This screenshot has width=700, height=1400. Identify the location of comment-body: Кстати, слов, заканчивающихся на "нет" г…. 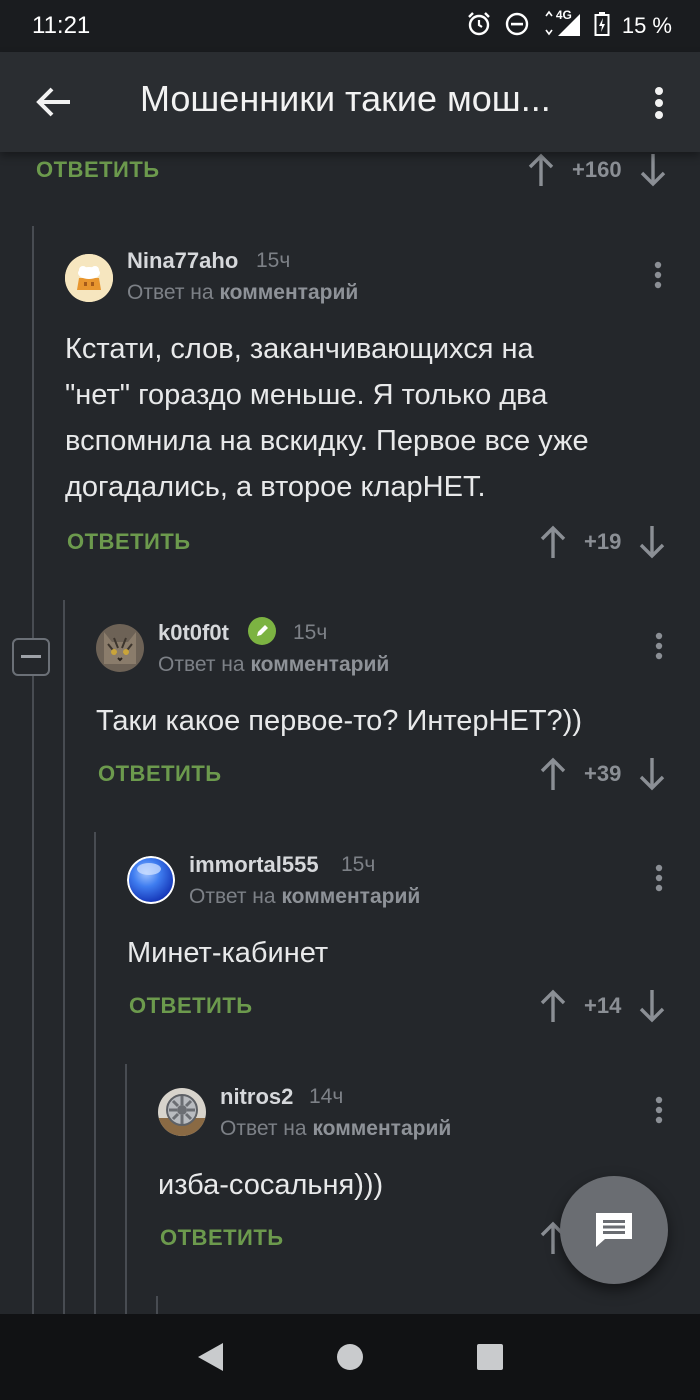
(327, 418).